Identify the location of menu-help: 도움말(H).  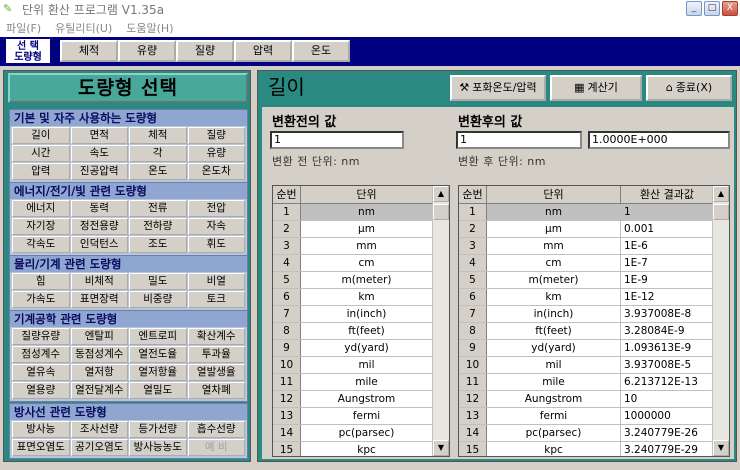
(149, 28).